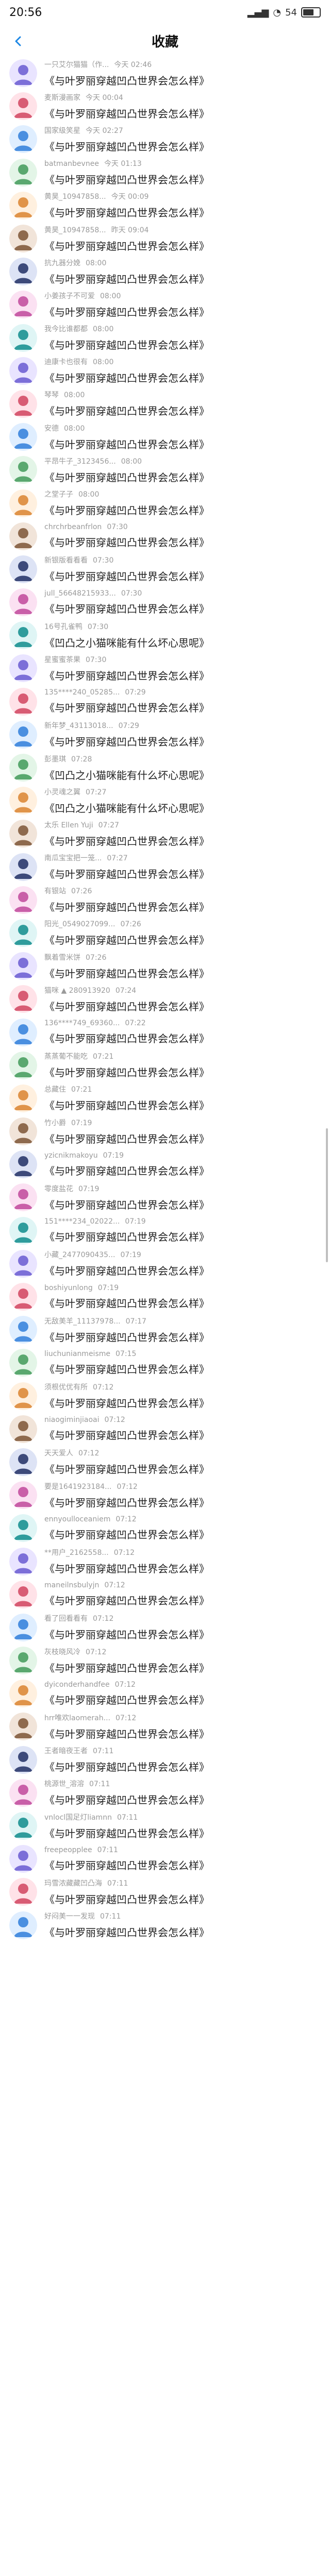 The image size is (330, 2576). Describe the element at coordinates (327, 1195) in the screenshot. I see `scrollbar` at that location.